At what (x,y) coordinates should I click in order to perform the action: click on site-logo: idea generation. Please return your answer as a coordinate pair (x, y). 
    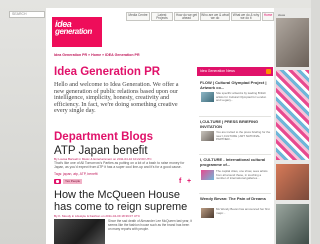
    Looking at the image, I should click on (77, 32).